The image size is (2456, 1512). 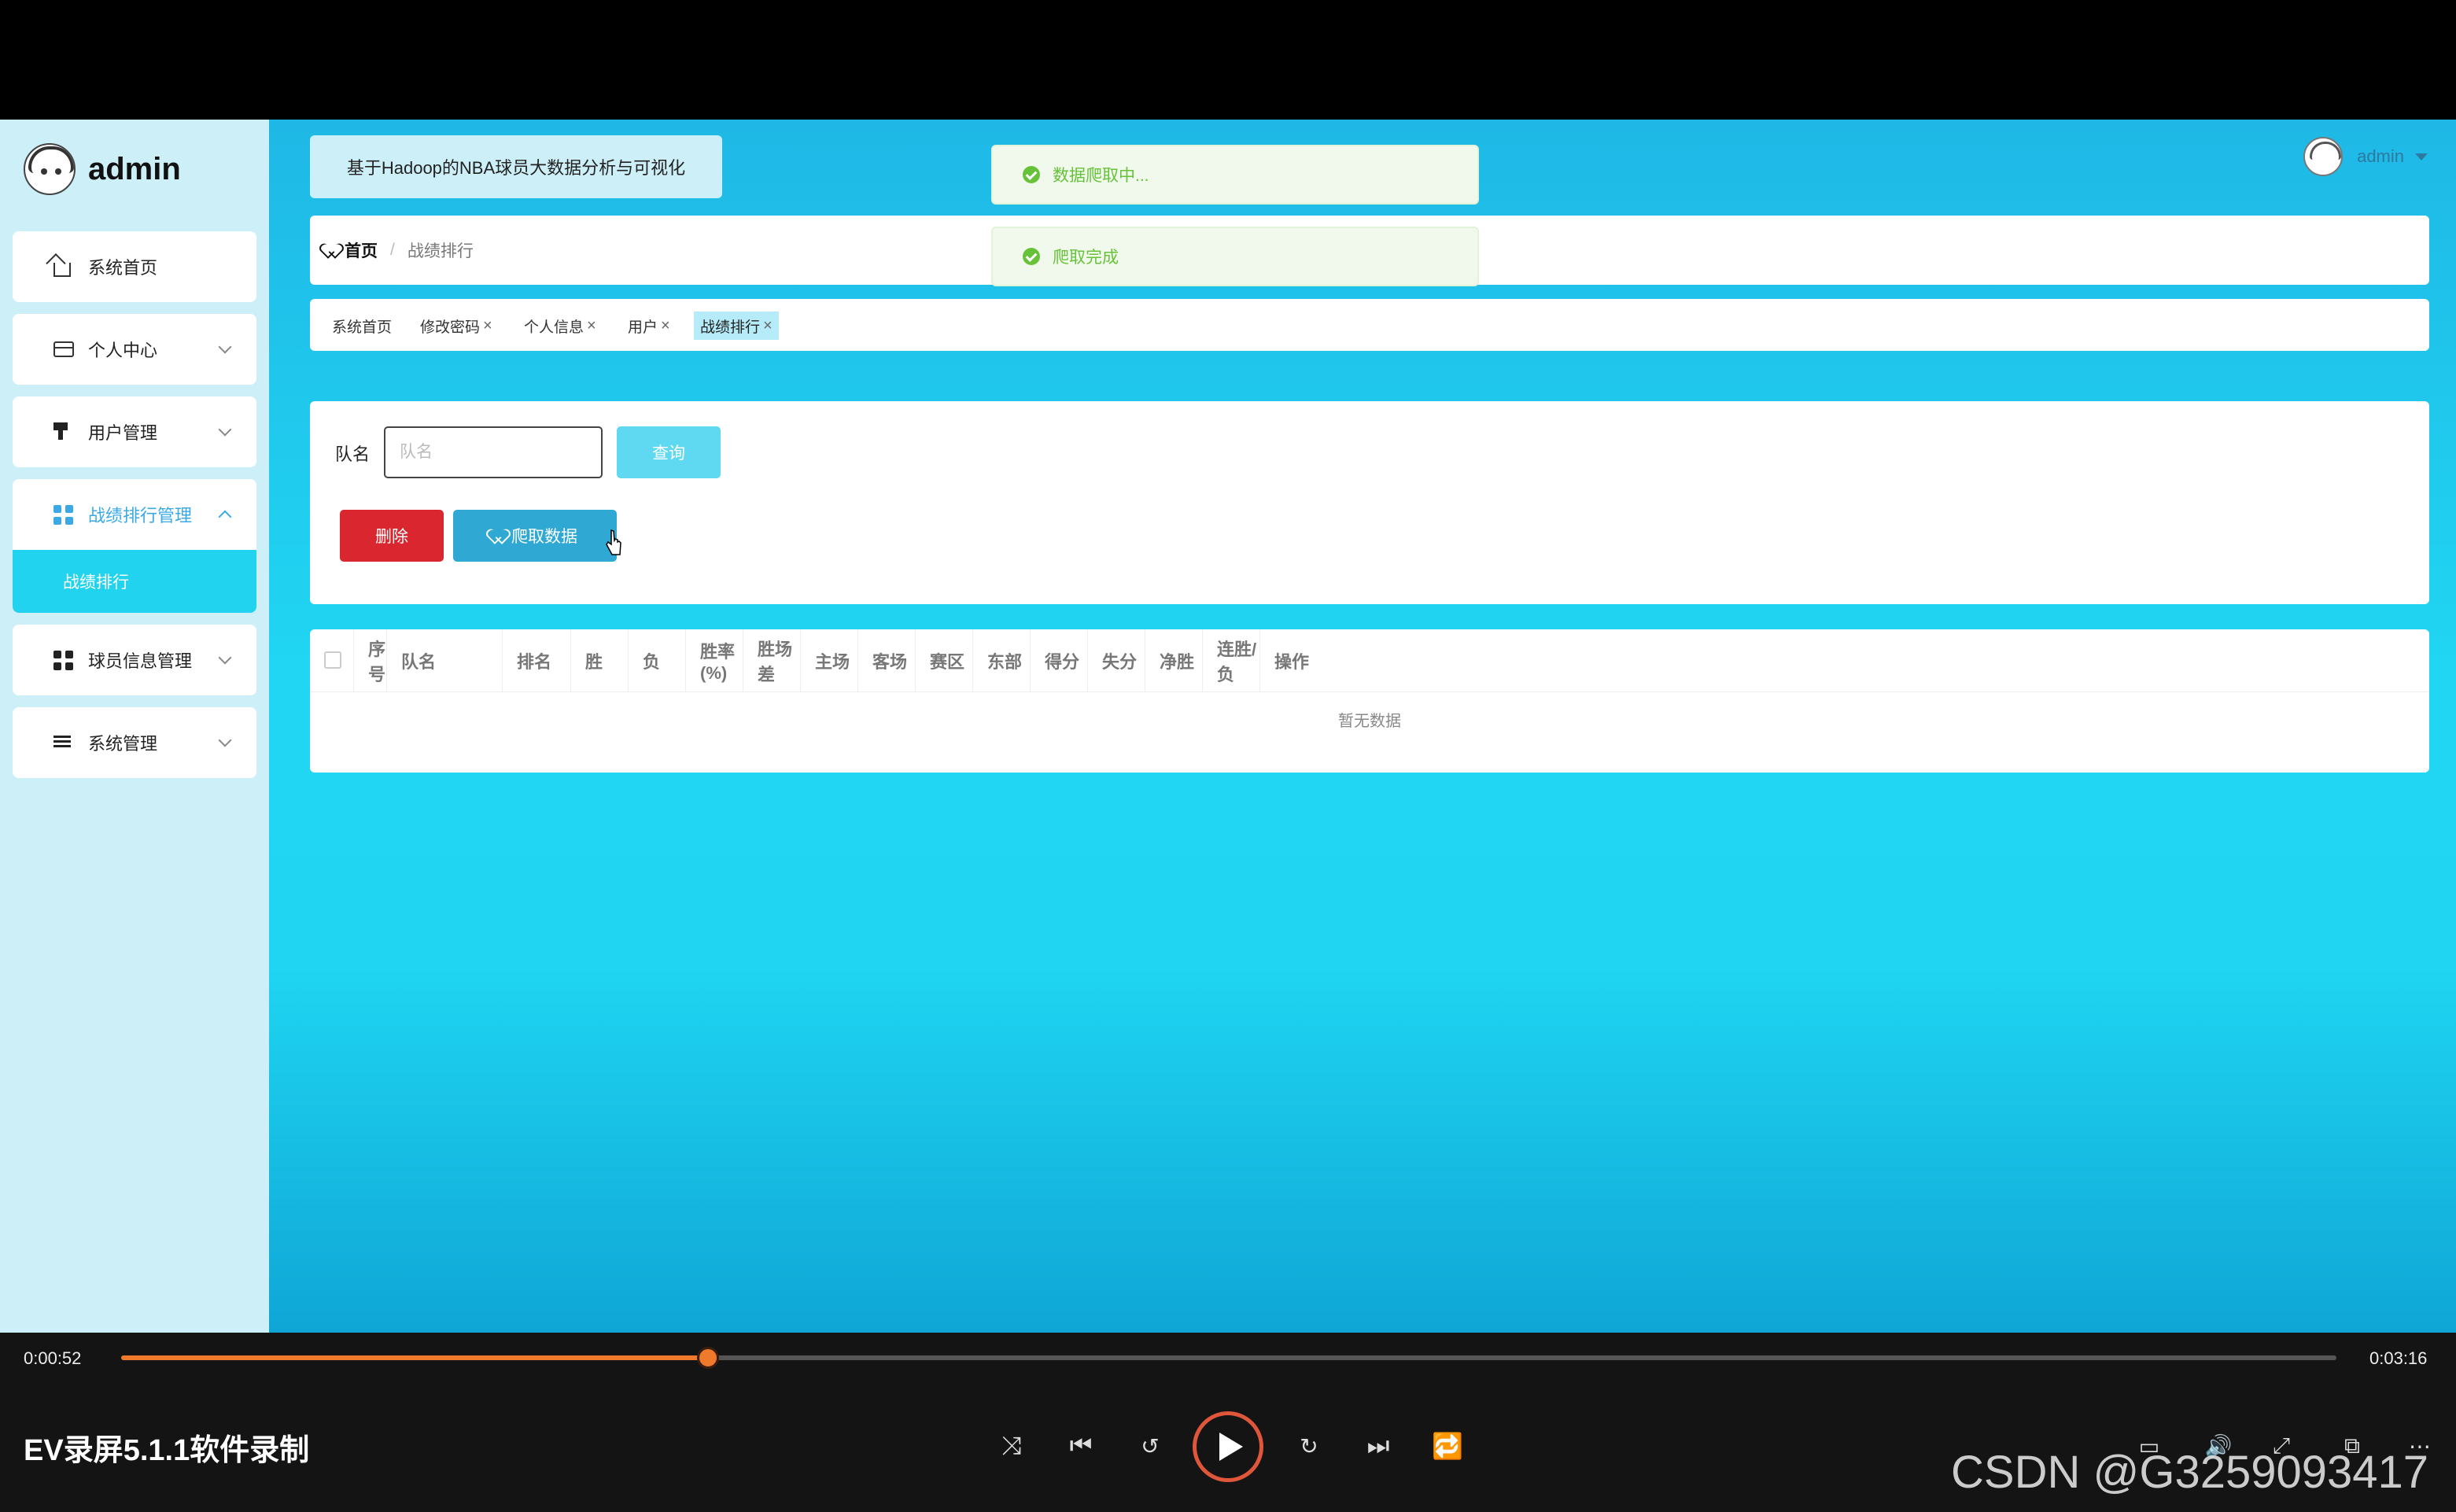 I want to click on tab-user: 用户 ×, so click(x=649, y=326).